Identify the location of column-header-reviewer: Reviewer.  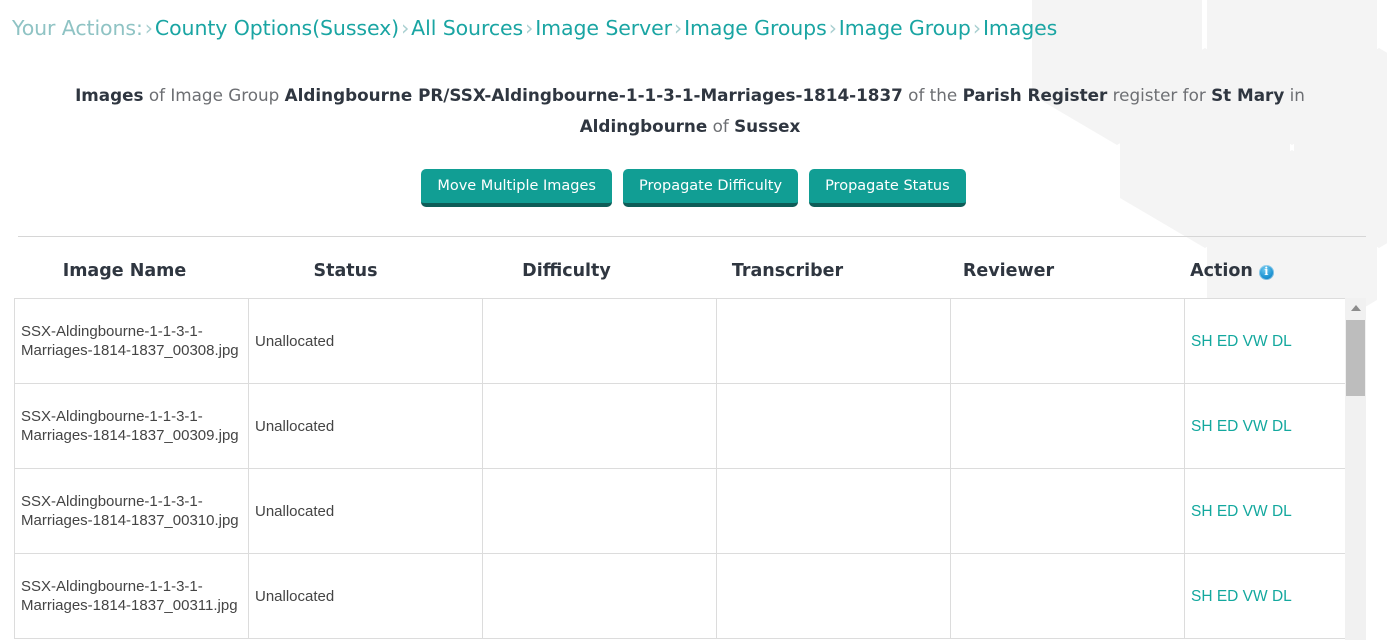
(1008, 271).